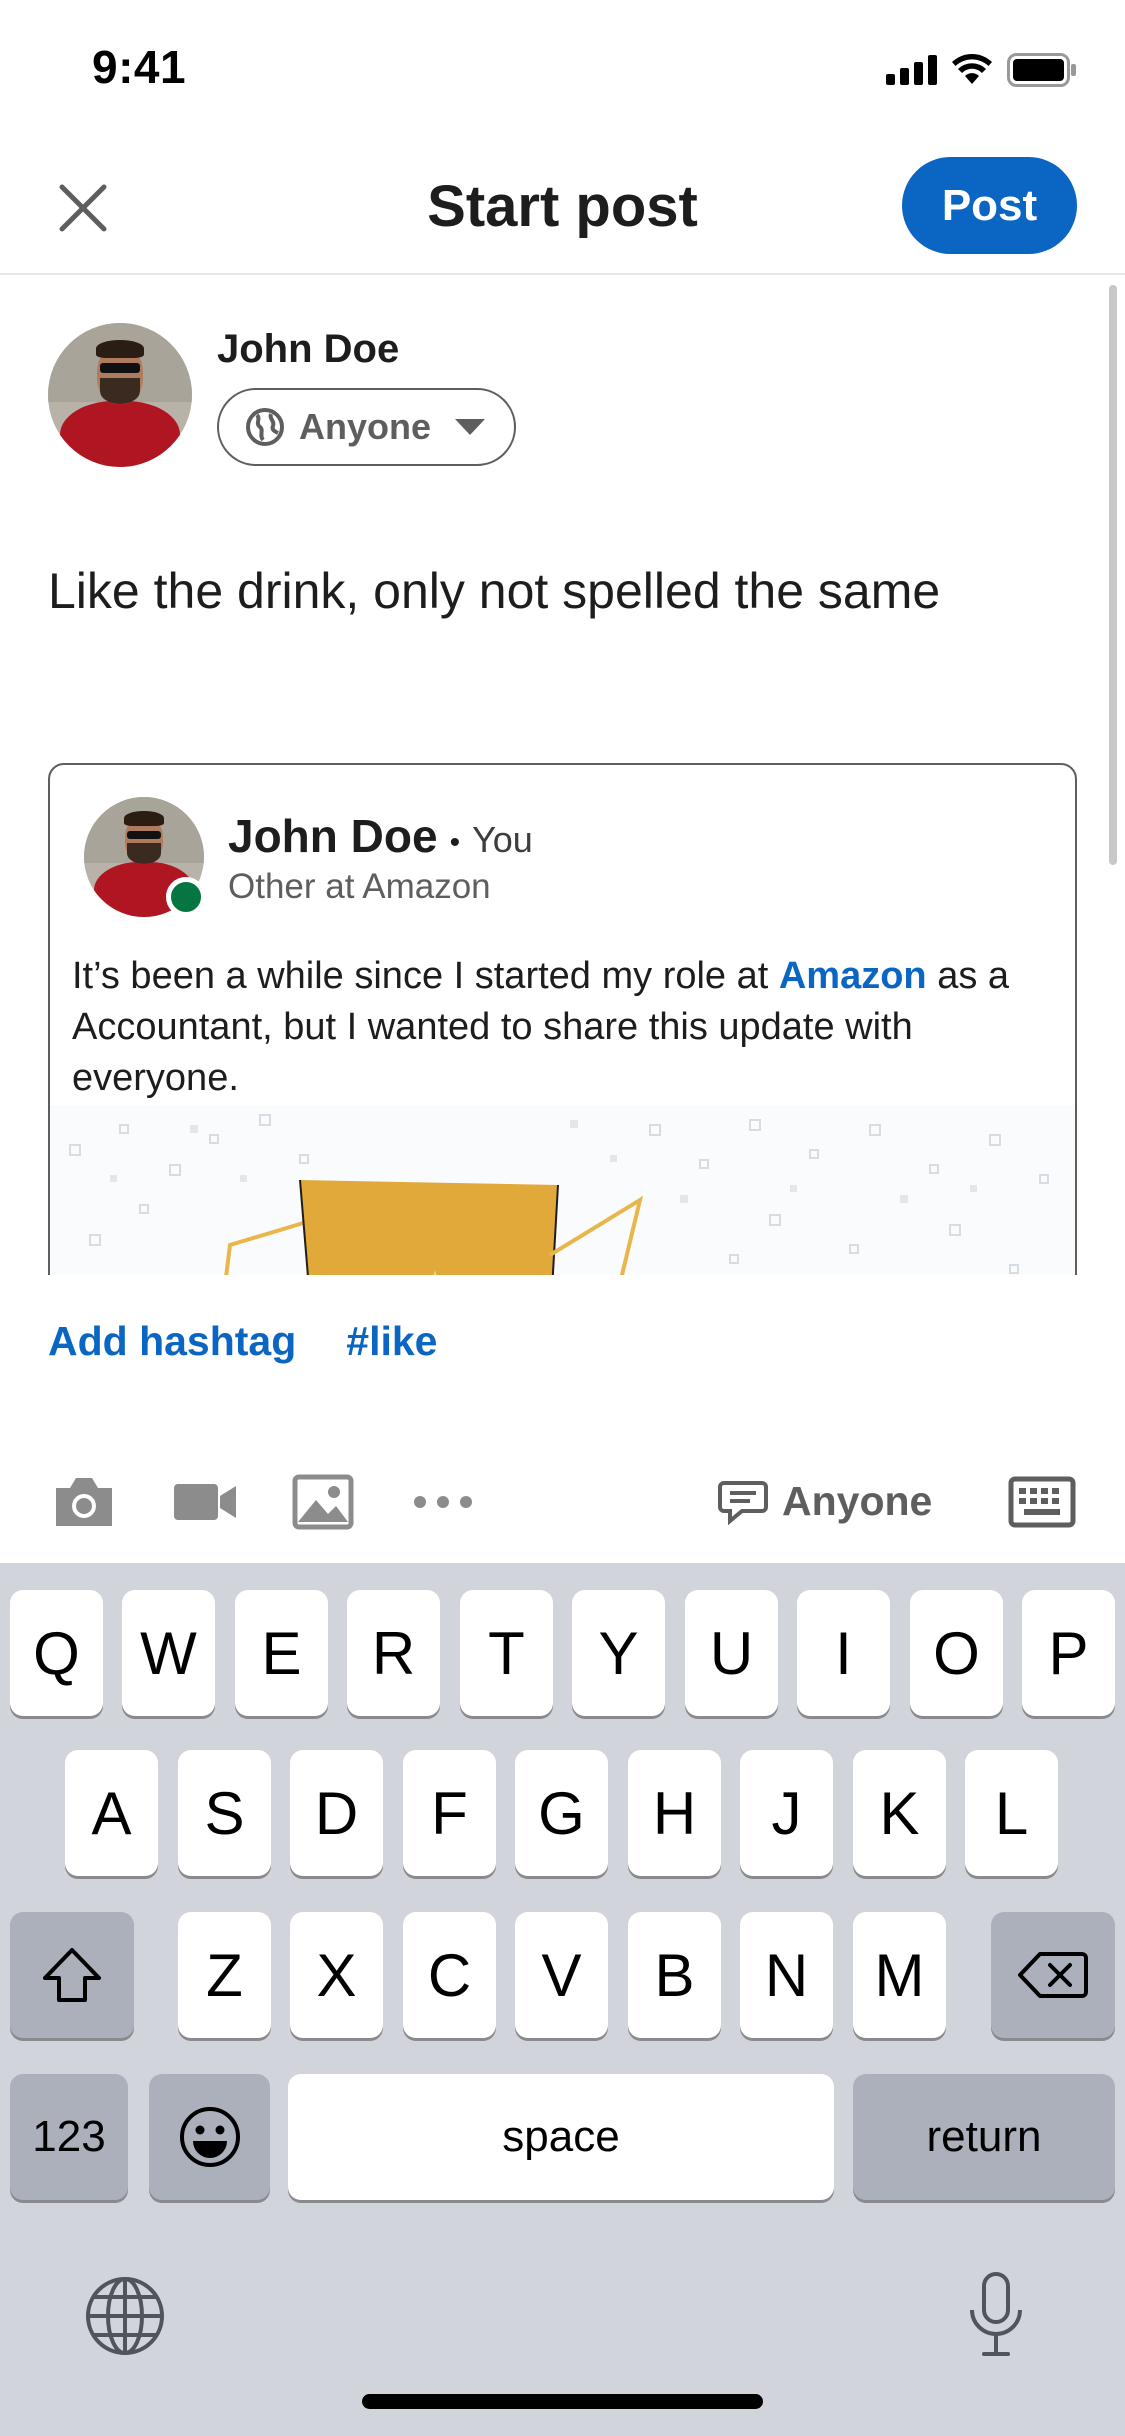 This screenshot has height=2436, width=1125. What do you see at coordinates (786, 1813) in the screenshot?
I see `key-j: J` at bounding box center [786, 1813].